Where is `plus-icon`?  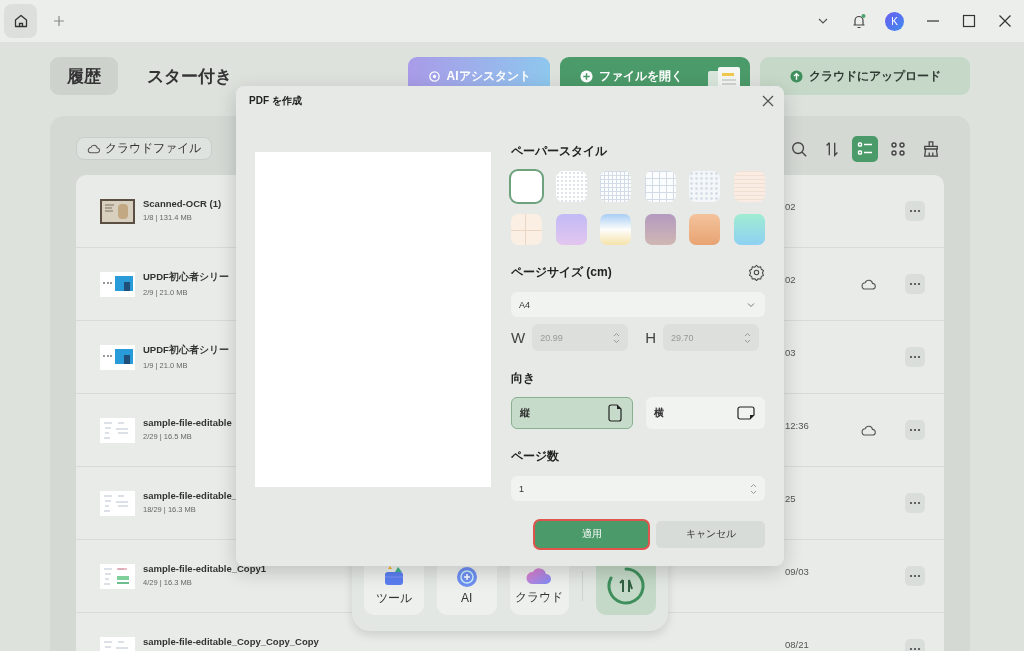
plus-icon is located at coordinates (586, 76).